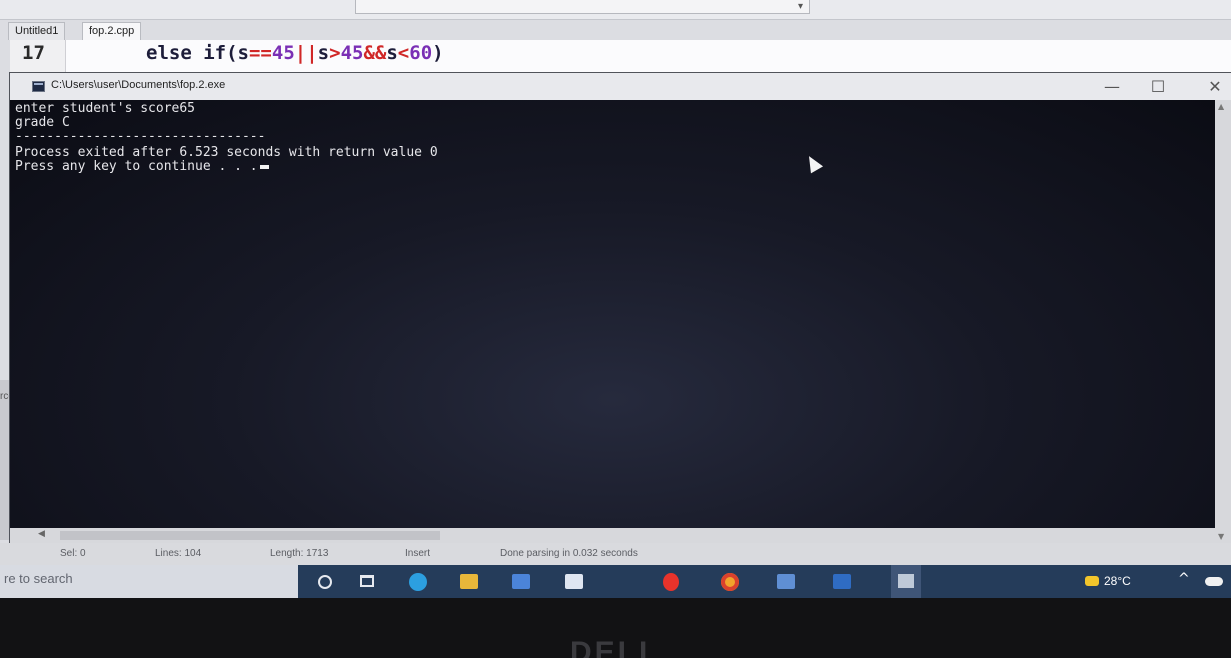 This screenshot has width=1231, height=658. I want to click on windows-taskbar: re to search 28°C ^, so click(615, 581).